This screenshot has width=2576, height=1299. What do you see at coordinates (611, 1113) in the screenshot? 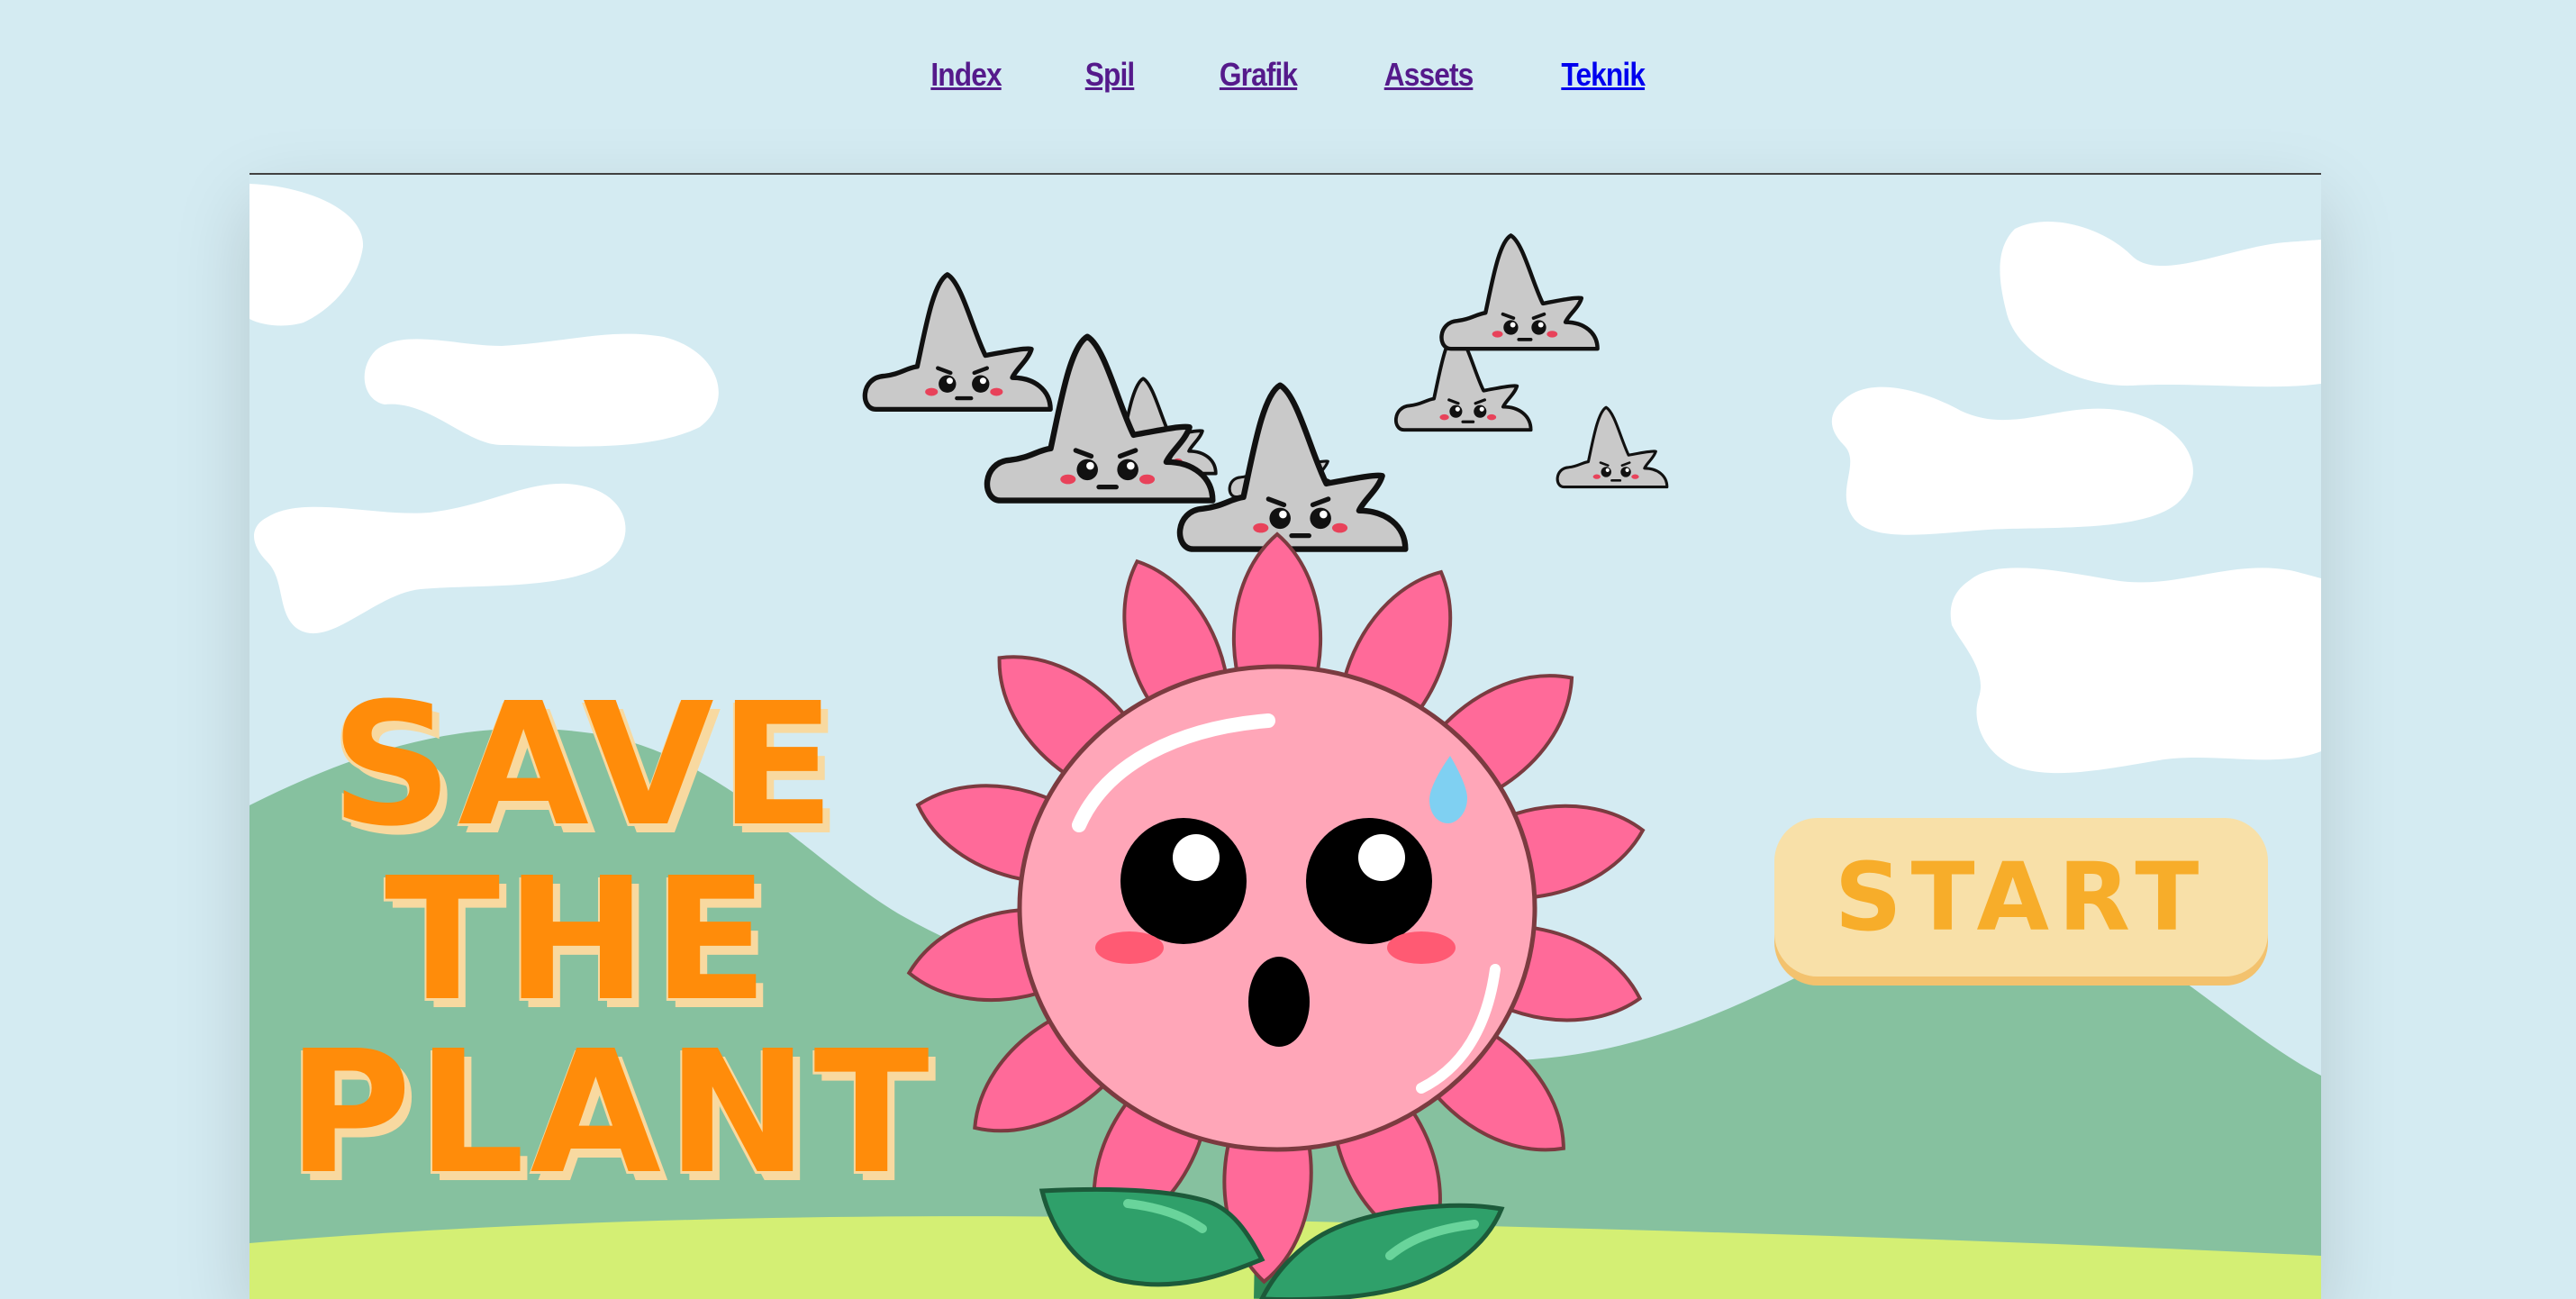
I see `game-title-line-3: PLANT` at bounding box center [611, 1113].